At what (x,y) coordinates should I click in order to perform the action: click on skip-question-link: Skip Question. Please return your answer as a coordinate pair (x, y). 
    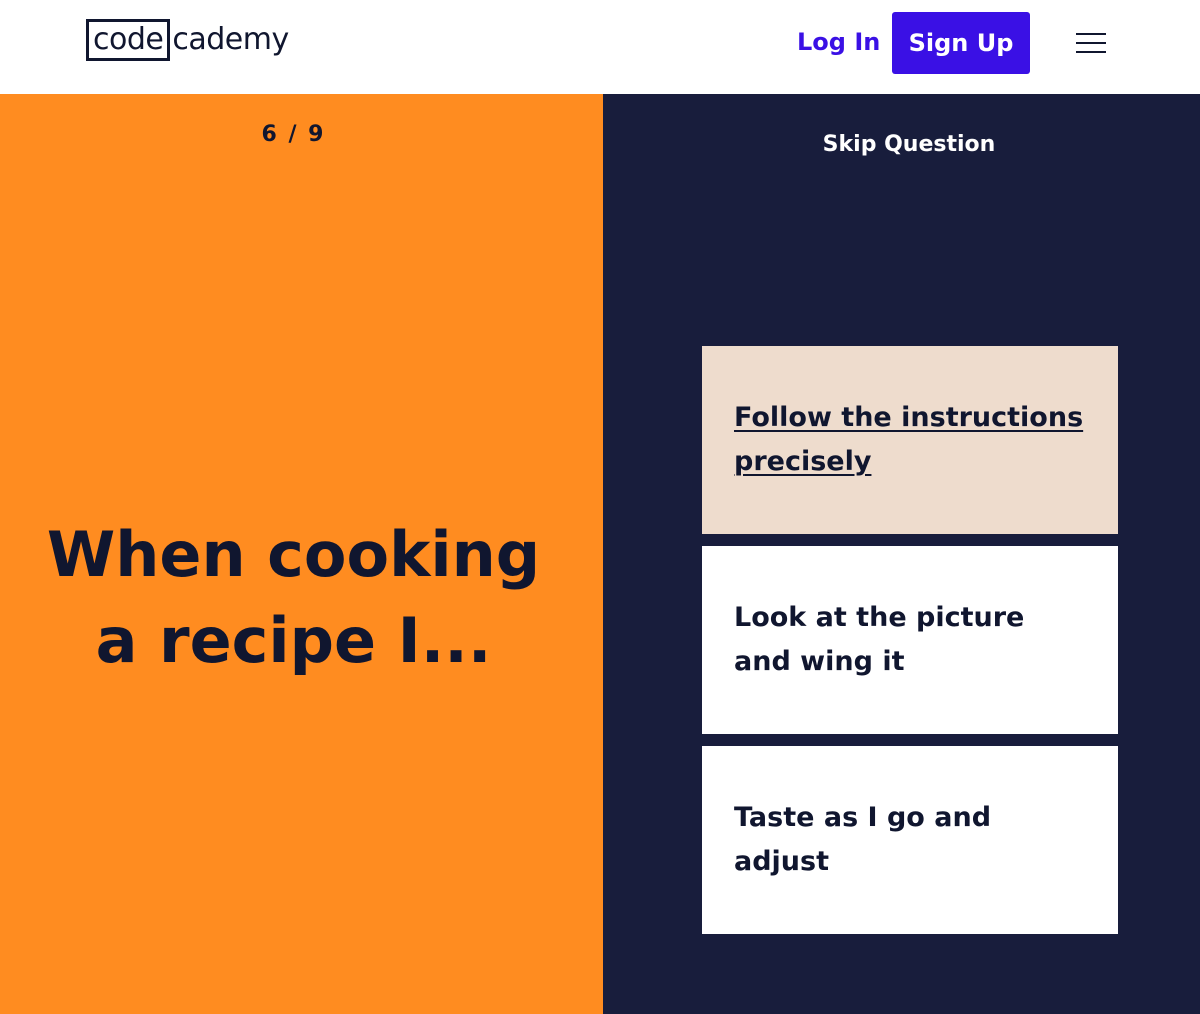
    Looking at the image, I should click on (901, 144).